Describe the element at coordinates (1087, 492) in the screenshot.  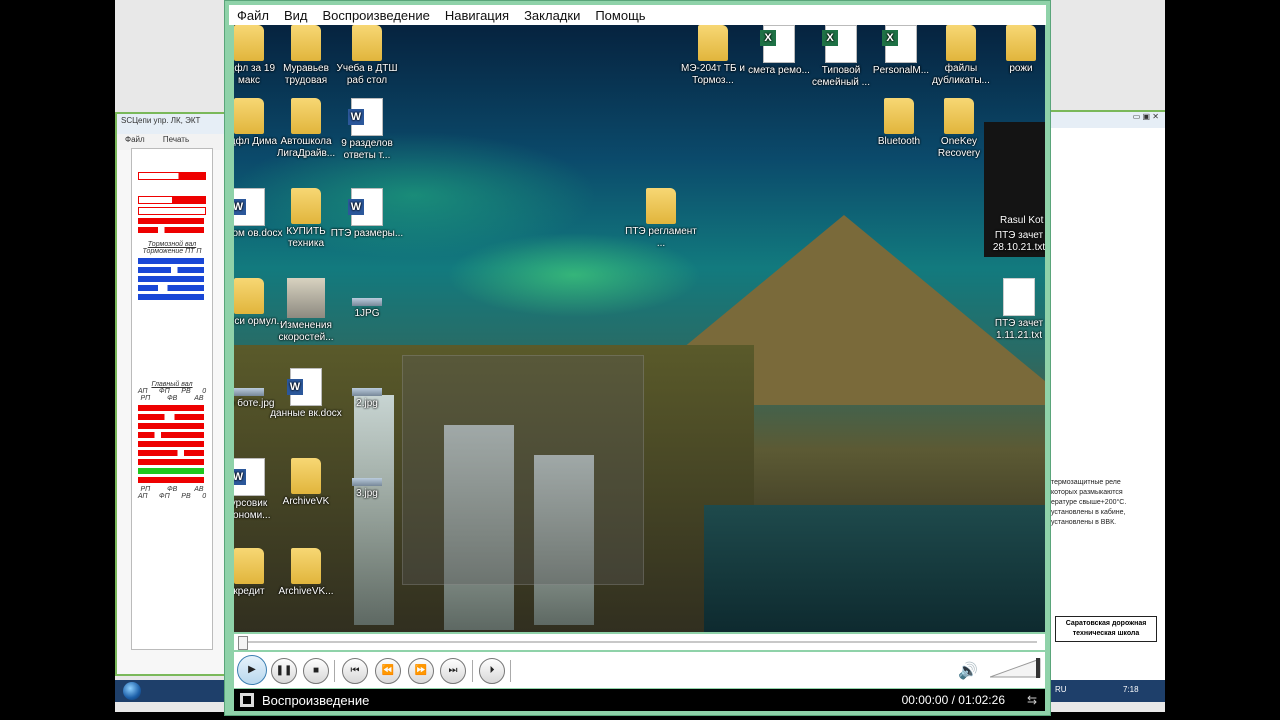
I see `note-line: которых размыкаются` at that location.